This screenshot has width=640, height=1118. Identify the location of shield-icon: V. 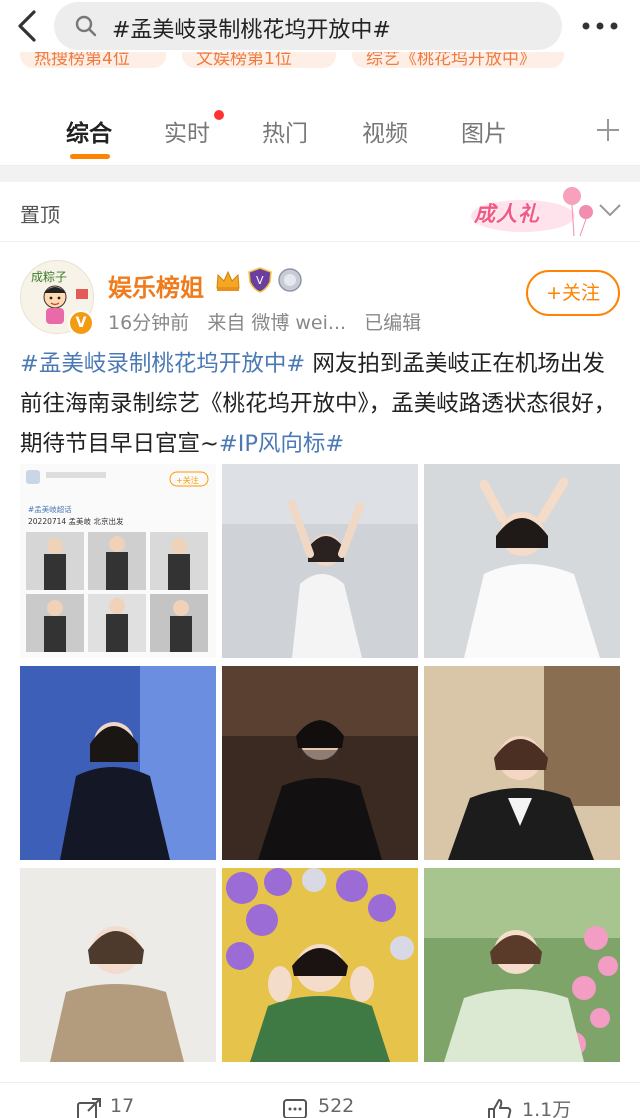
(260, 280).